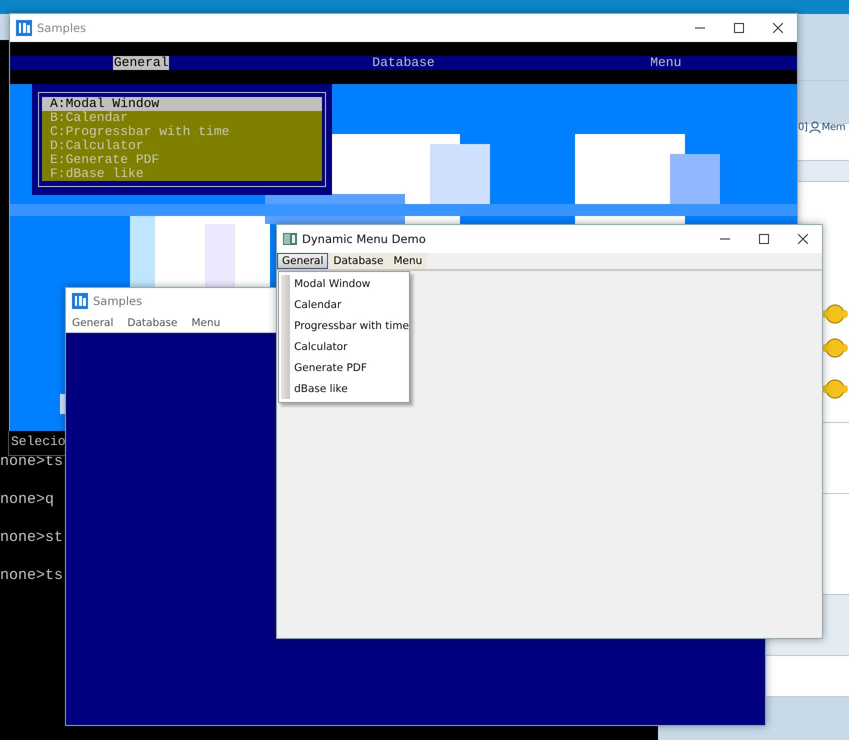  Describe the element at coordinates (349, 347) in the screenshot. I see `menu-option: Calculator` at that location.